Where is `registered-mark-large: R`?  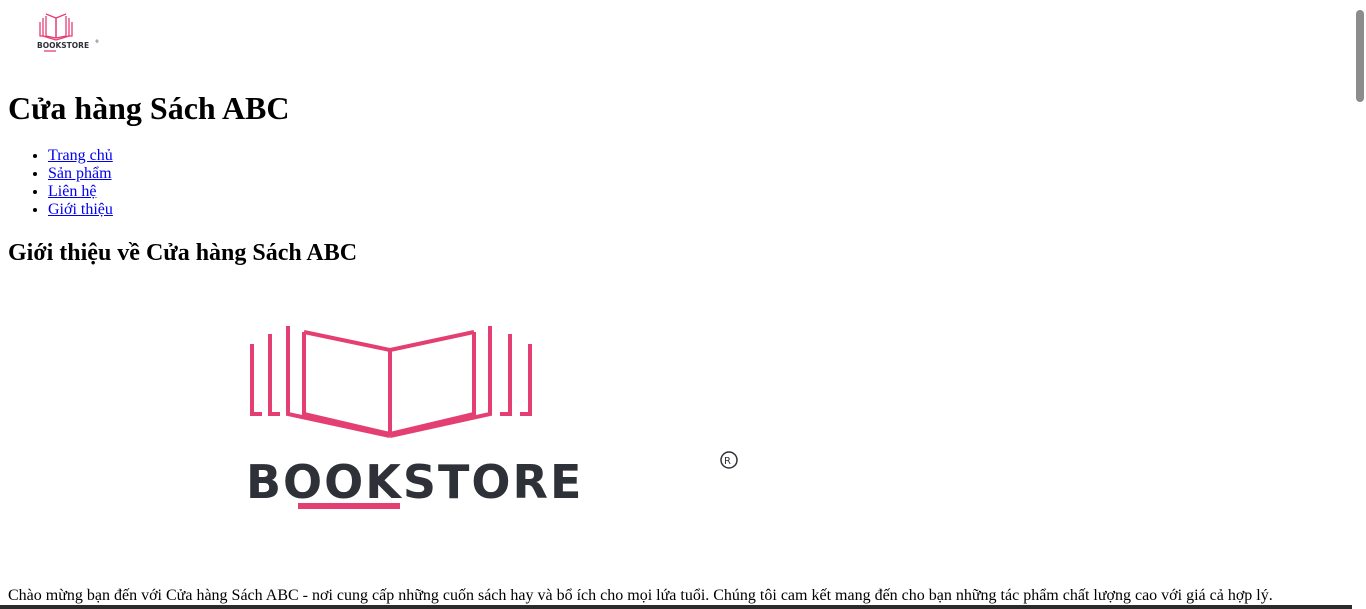
registered-mark-large: R is located at coordinates (727, 461).